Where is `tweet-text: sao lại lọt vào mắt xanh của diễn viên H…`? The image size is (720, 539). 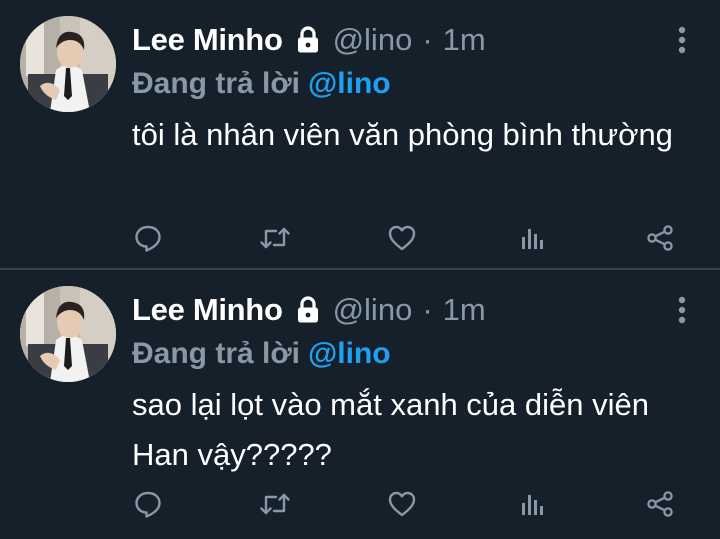
tweet-text: sao lại lọt vào mắt xanh của diễn viên H… is located at coordinates (390, 429).